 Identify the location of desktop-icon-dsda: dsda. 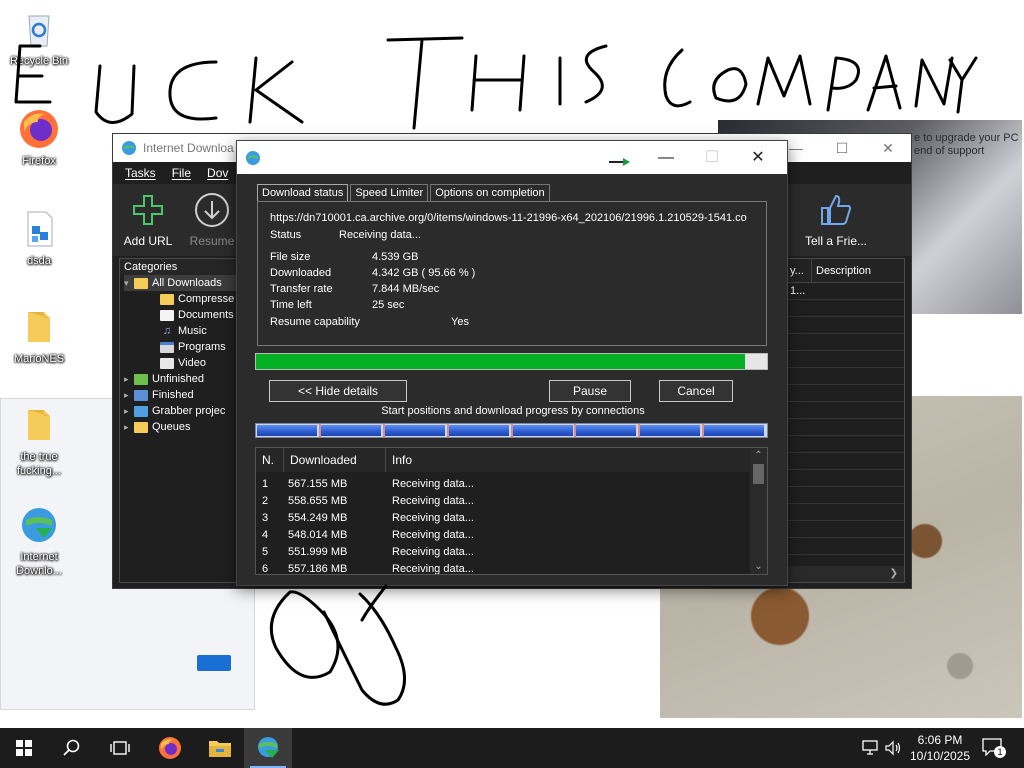
(39, 238).